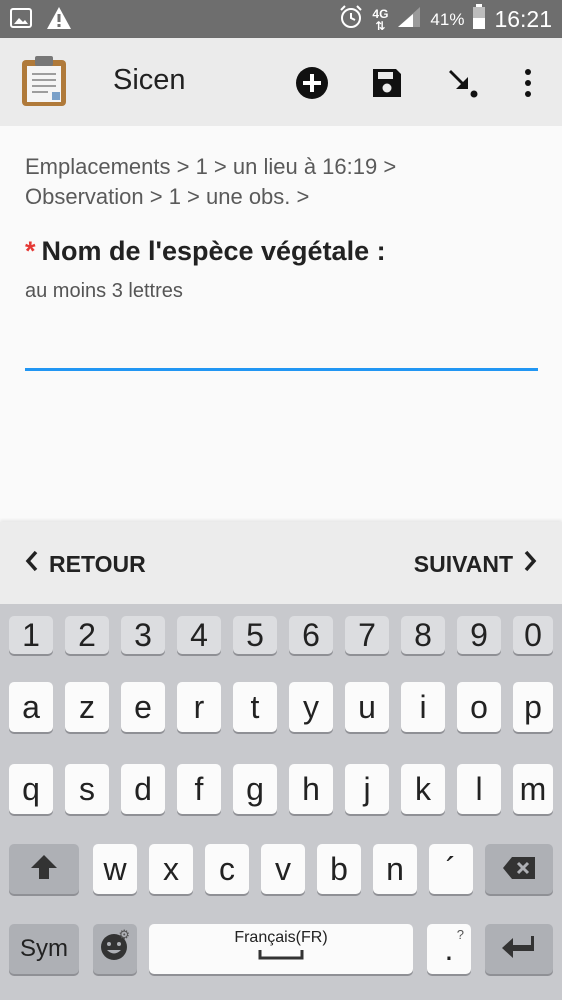 The image size is (562, 1000). I want to click on field-hint: au moins 3 lettres, so click(104, 291).